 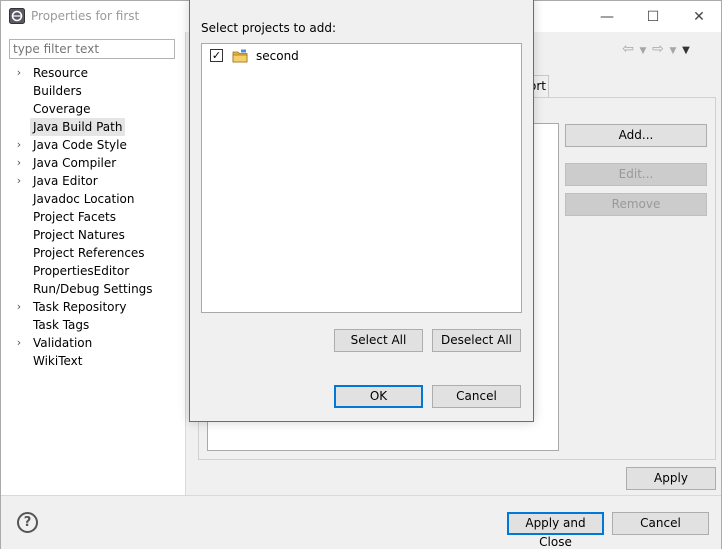 I want to click on back-menu-chevron-icon: ▼, so click(x=643, y=51).